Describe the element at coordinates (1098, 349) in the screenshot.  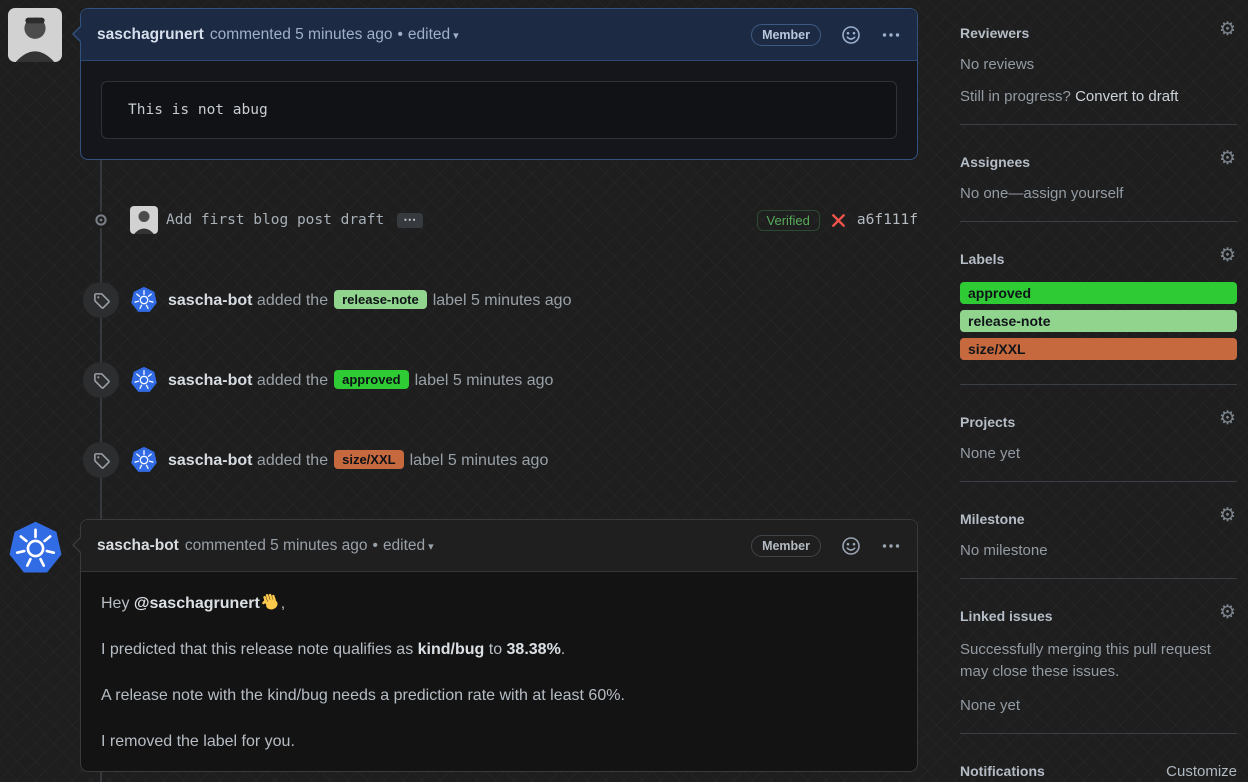
I see `sidebar-label-size-xxl: size/XXL` at that location.